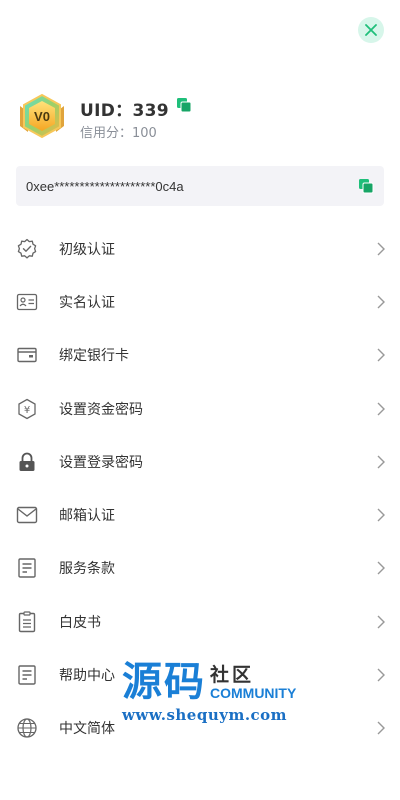 This screenshot has height=800, width=400. I want to click on menu-item-login-password: 设置登录密码, so click(200, 461).